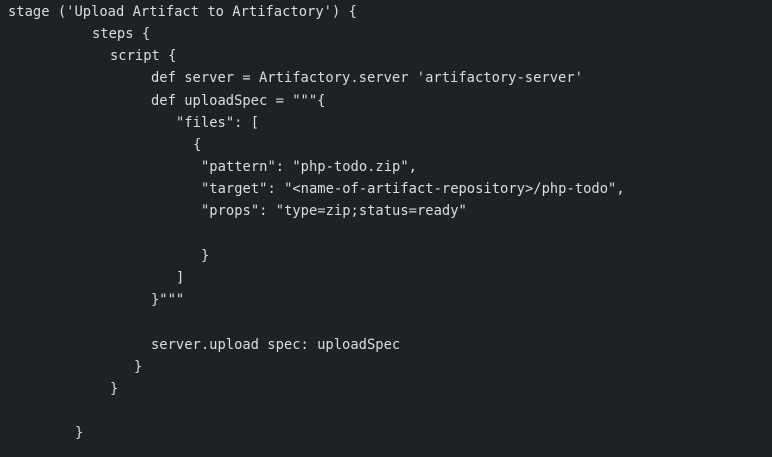  Describe the element at coordinates (218, 123) in the screenshot. I see `code-line-6: "files": [` at that location.